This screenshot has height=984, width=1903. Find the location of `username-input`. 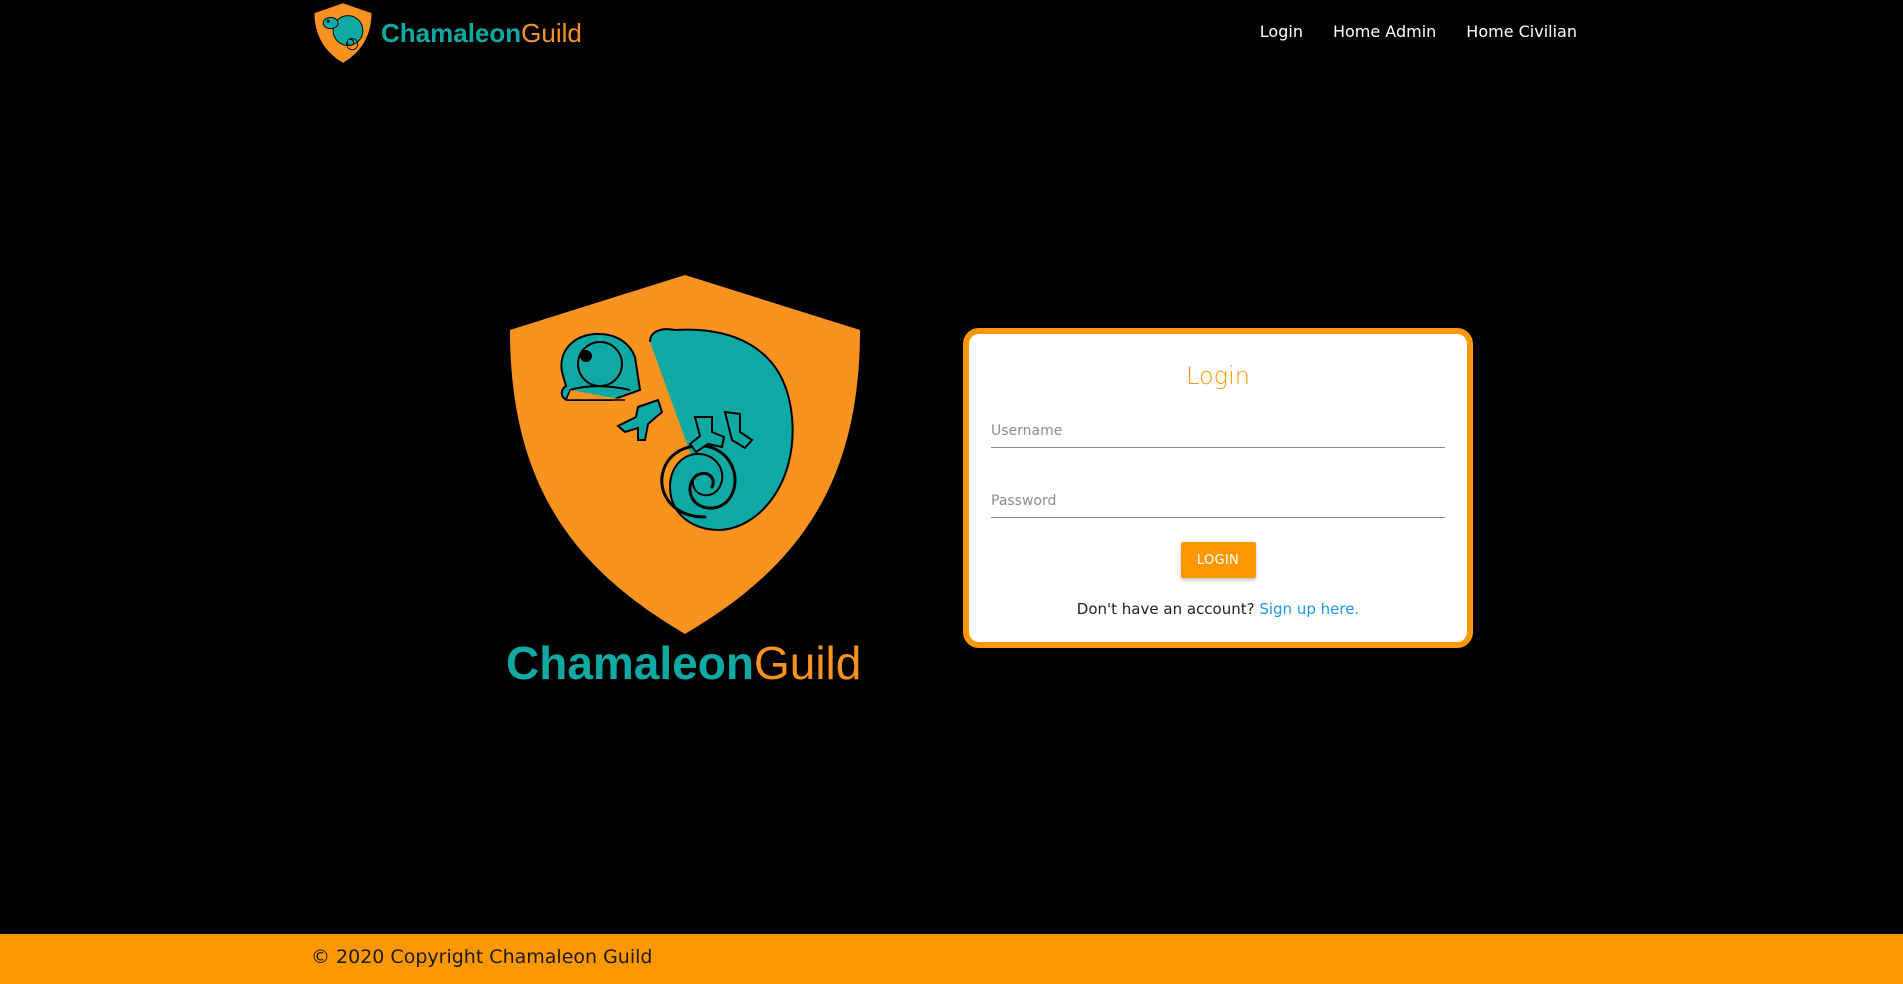

username-input is located at coordinates (1218, 429).